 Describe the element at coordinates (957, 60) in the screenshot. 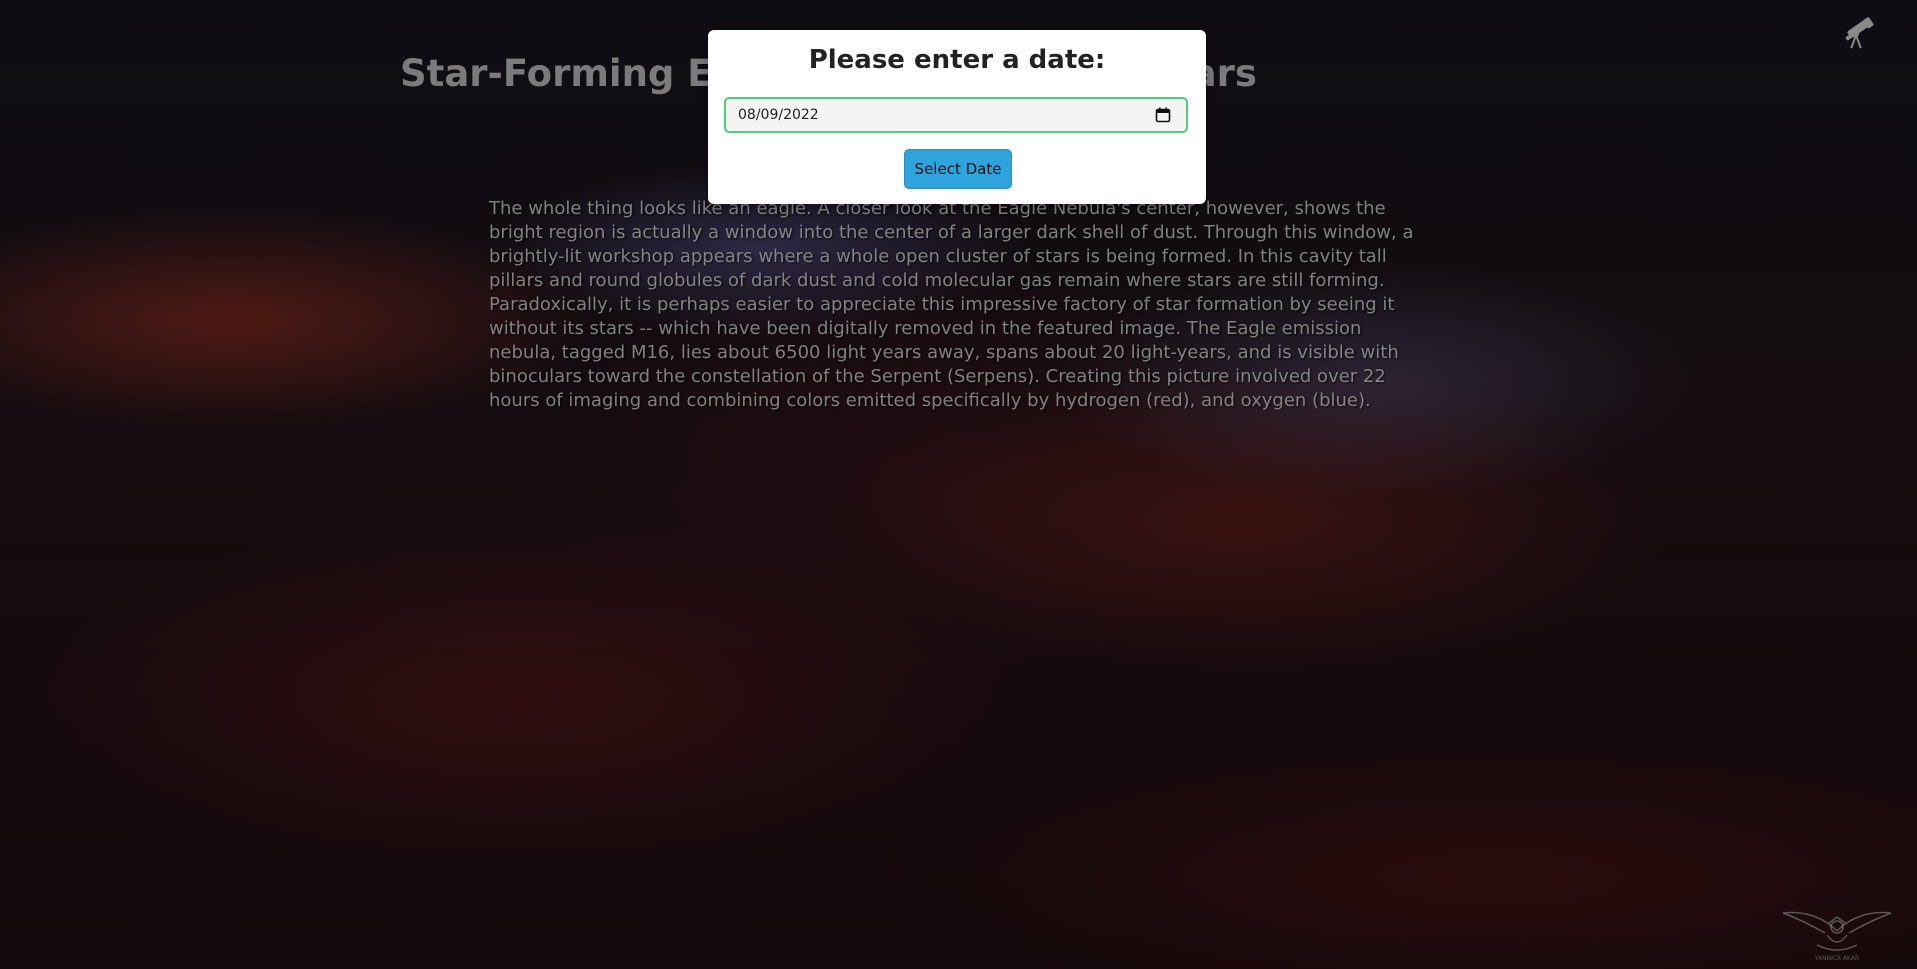

I see `dialog-heading: Please enter a date:` at that location.